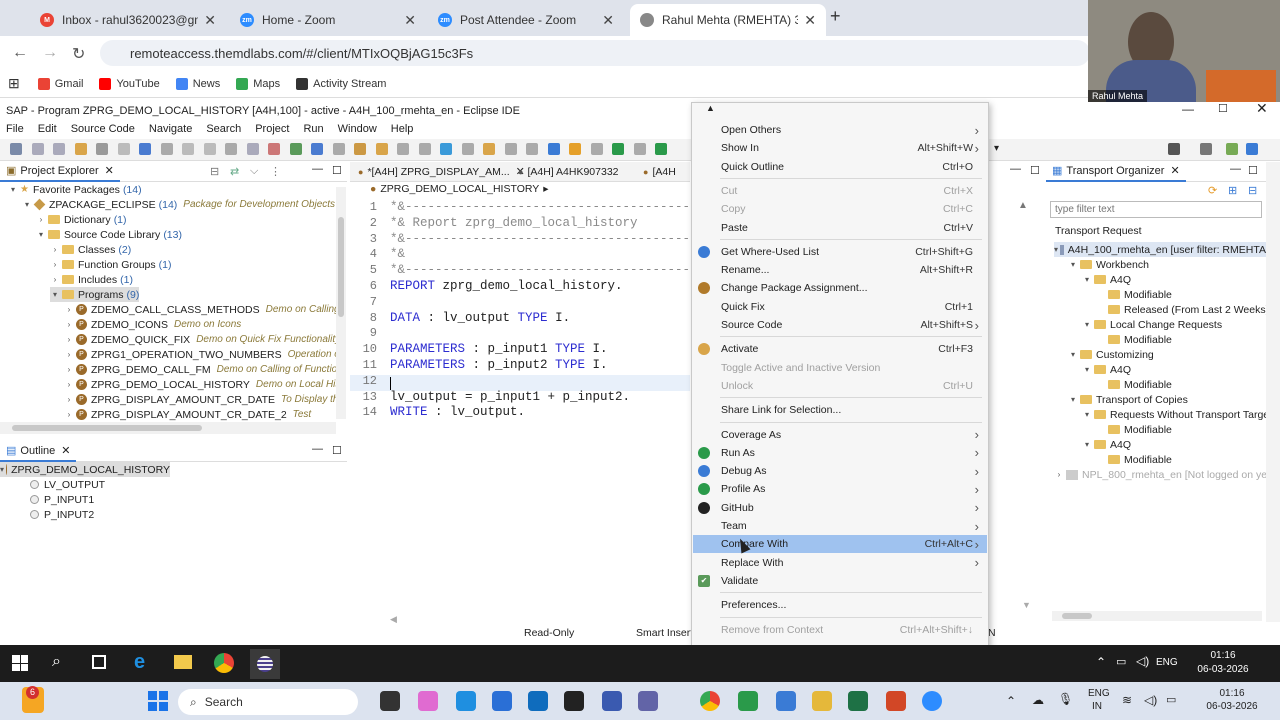 The height and width of the screenshot is (720, 1280). What do you see at coordinates (840, 435) in the screenshot?
I see `menu-item-coverage-as: Coverage As ›` at bounding box center [840, 435].